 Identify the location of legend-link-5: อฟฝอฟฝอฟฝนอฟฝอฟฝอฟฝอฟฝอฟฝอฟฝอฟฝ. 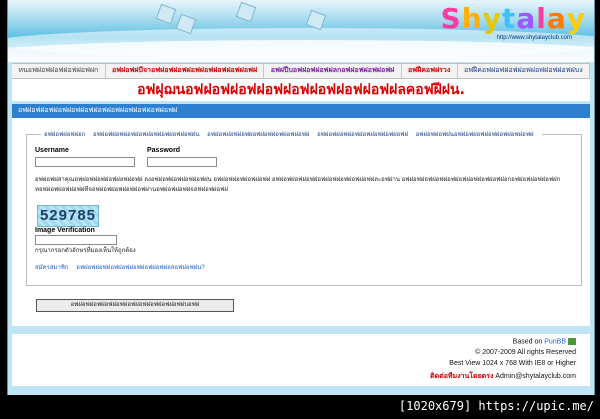
(475, 135).